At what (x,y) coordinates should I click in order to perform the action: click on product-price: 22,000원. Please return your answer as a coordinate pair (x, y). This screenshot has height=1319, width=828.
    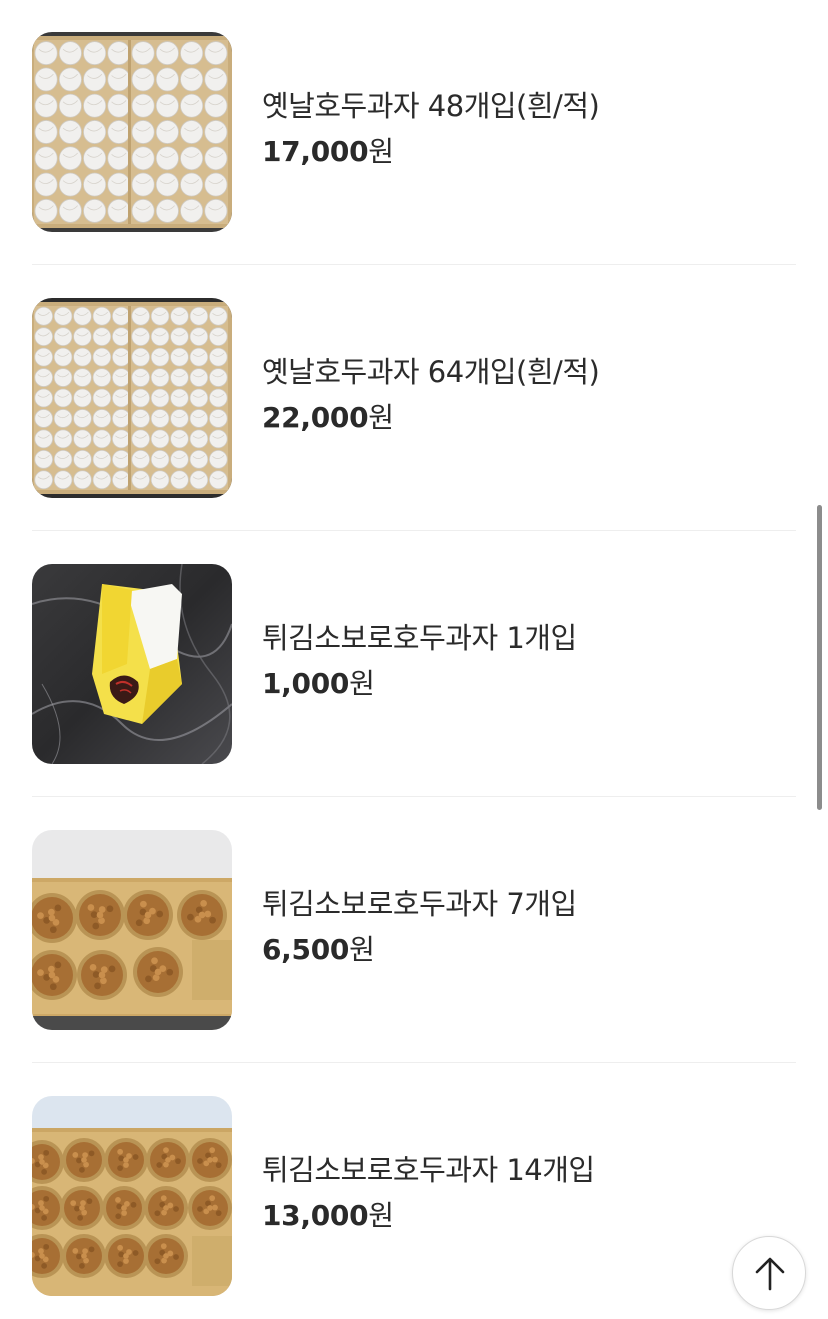
    Looking at the image, I should click on (522, 418).